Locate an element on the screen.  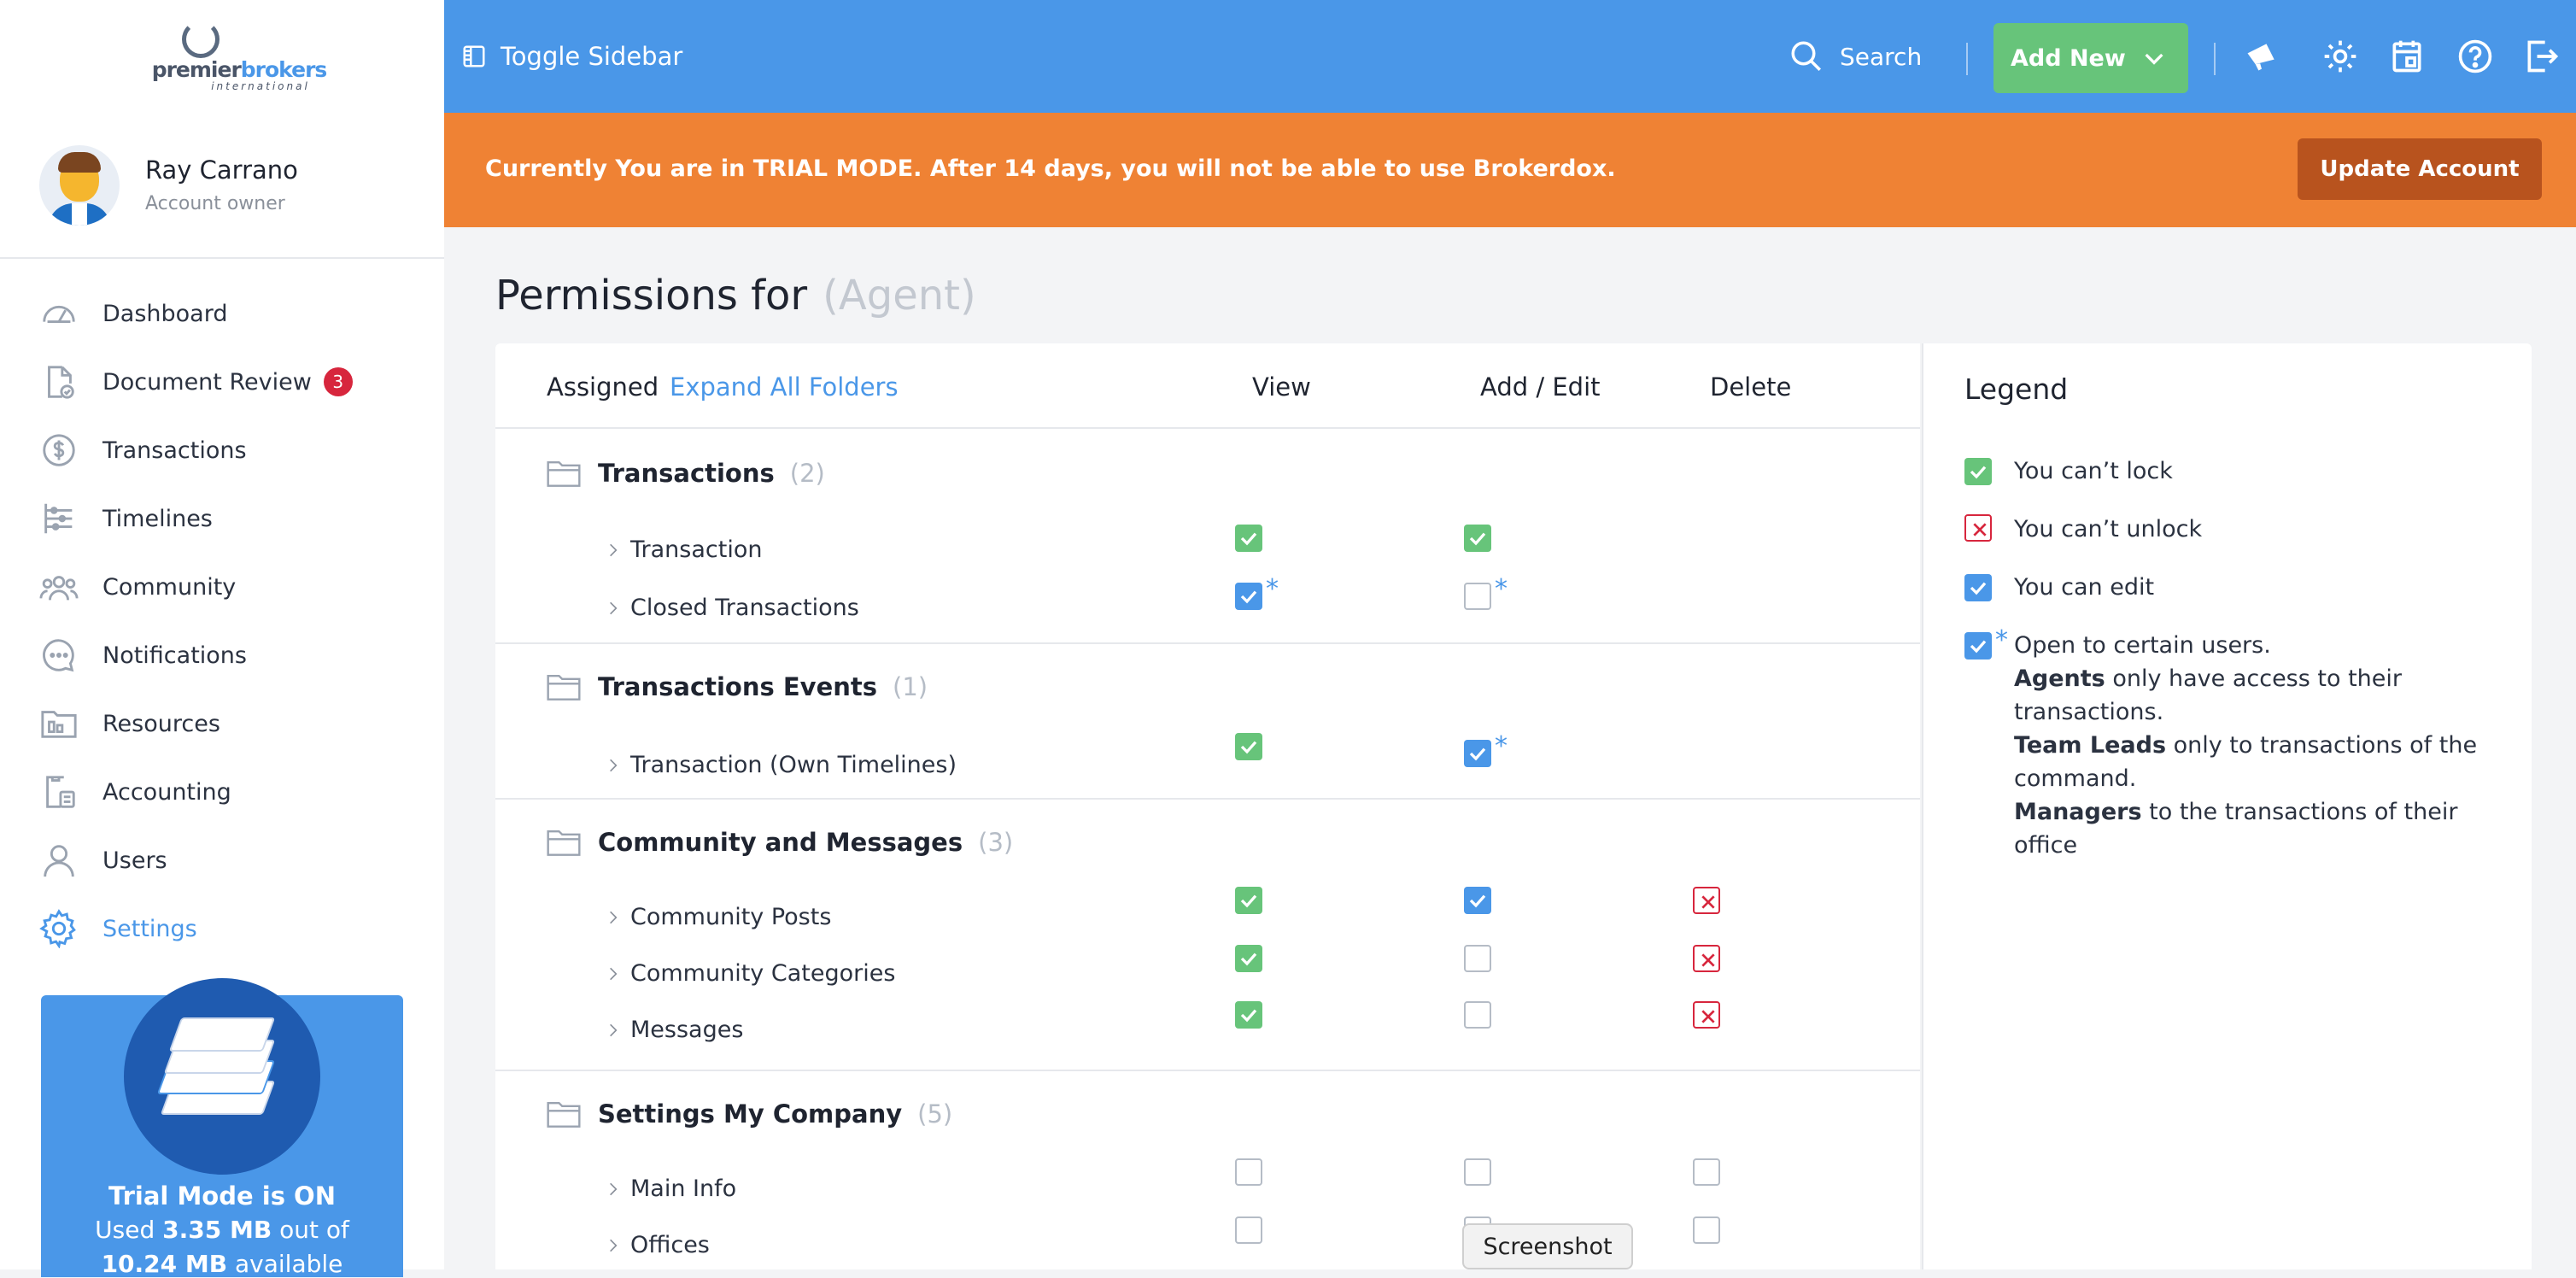
restricted-asterisk: * is located at coordinates (1501, 589).